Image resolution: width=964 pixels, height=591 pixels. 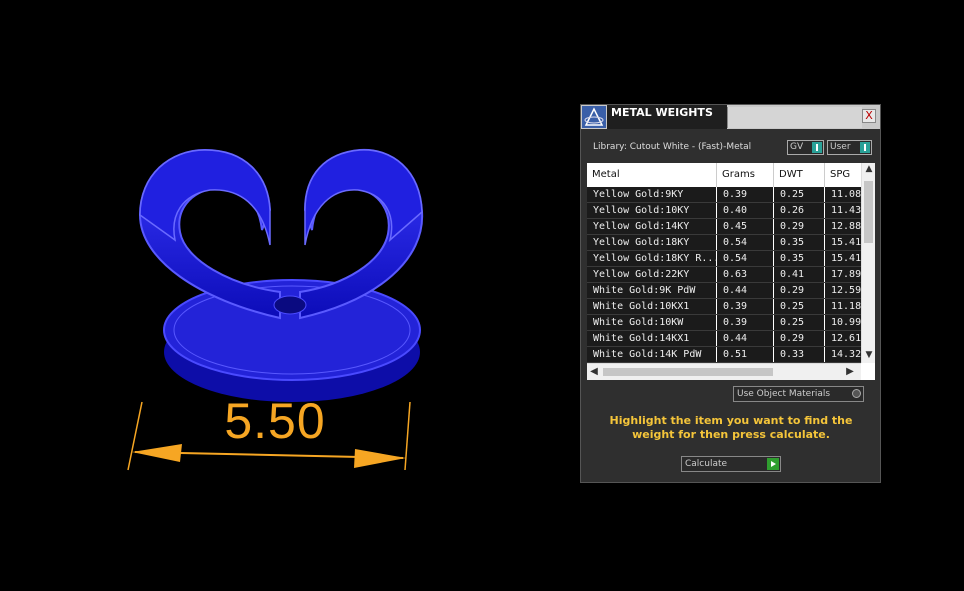 I want to click on table-cell-metal: White Gold:14K PdW, so click(x=652, y=354).